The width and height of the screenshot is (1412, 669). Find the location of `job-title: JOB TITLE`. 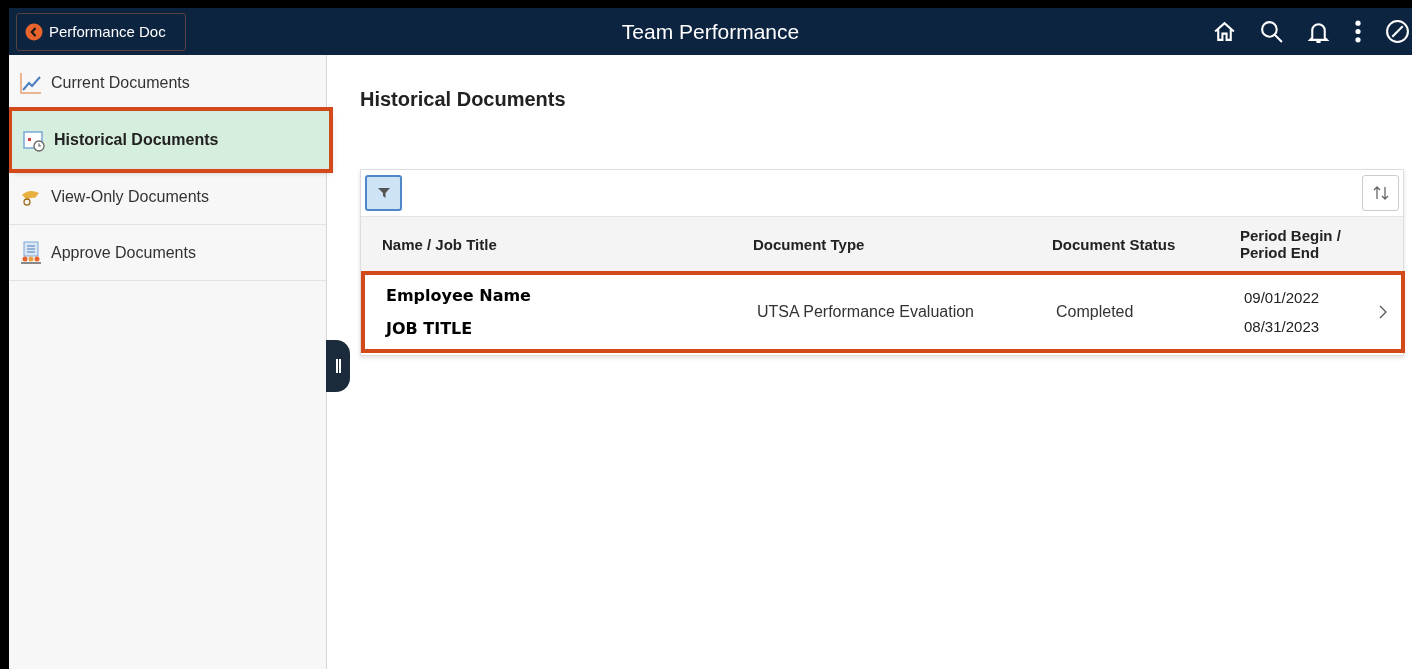

job-title: JOB TITLE is located at coordinates (430, 328).